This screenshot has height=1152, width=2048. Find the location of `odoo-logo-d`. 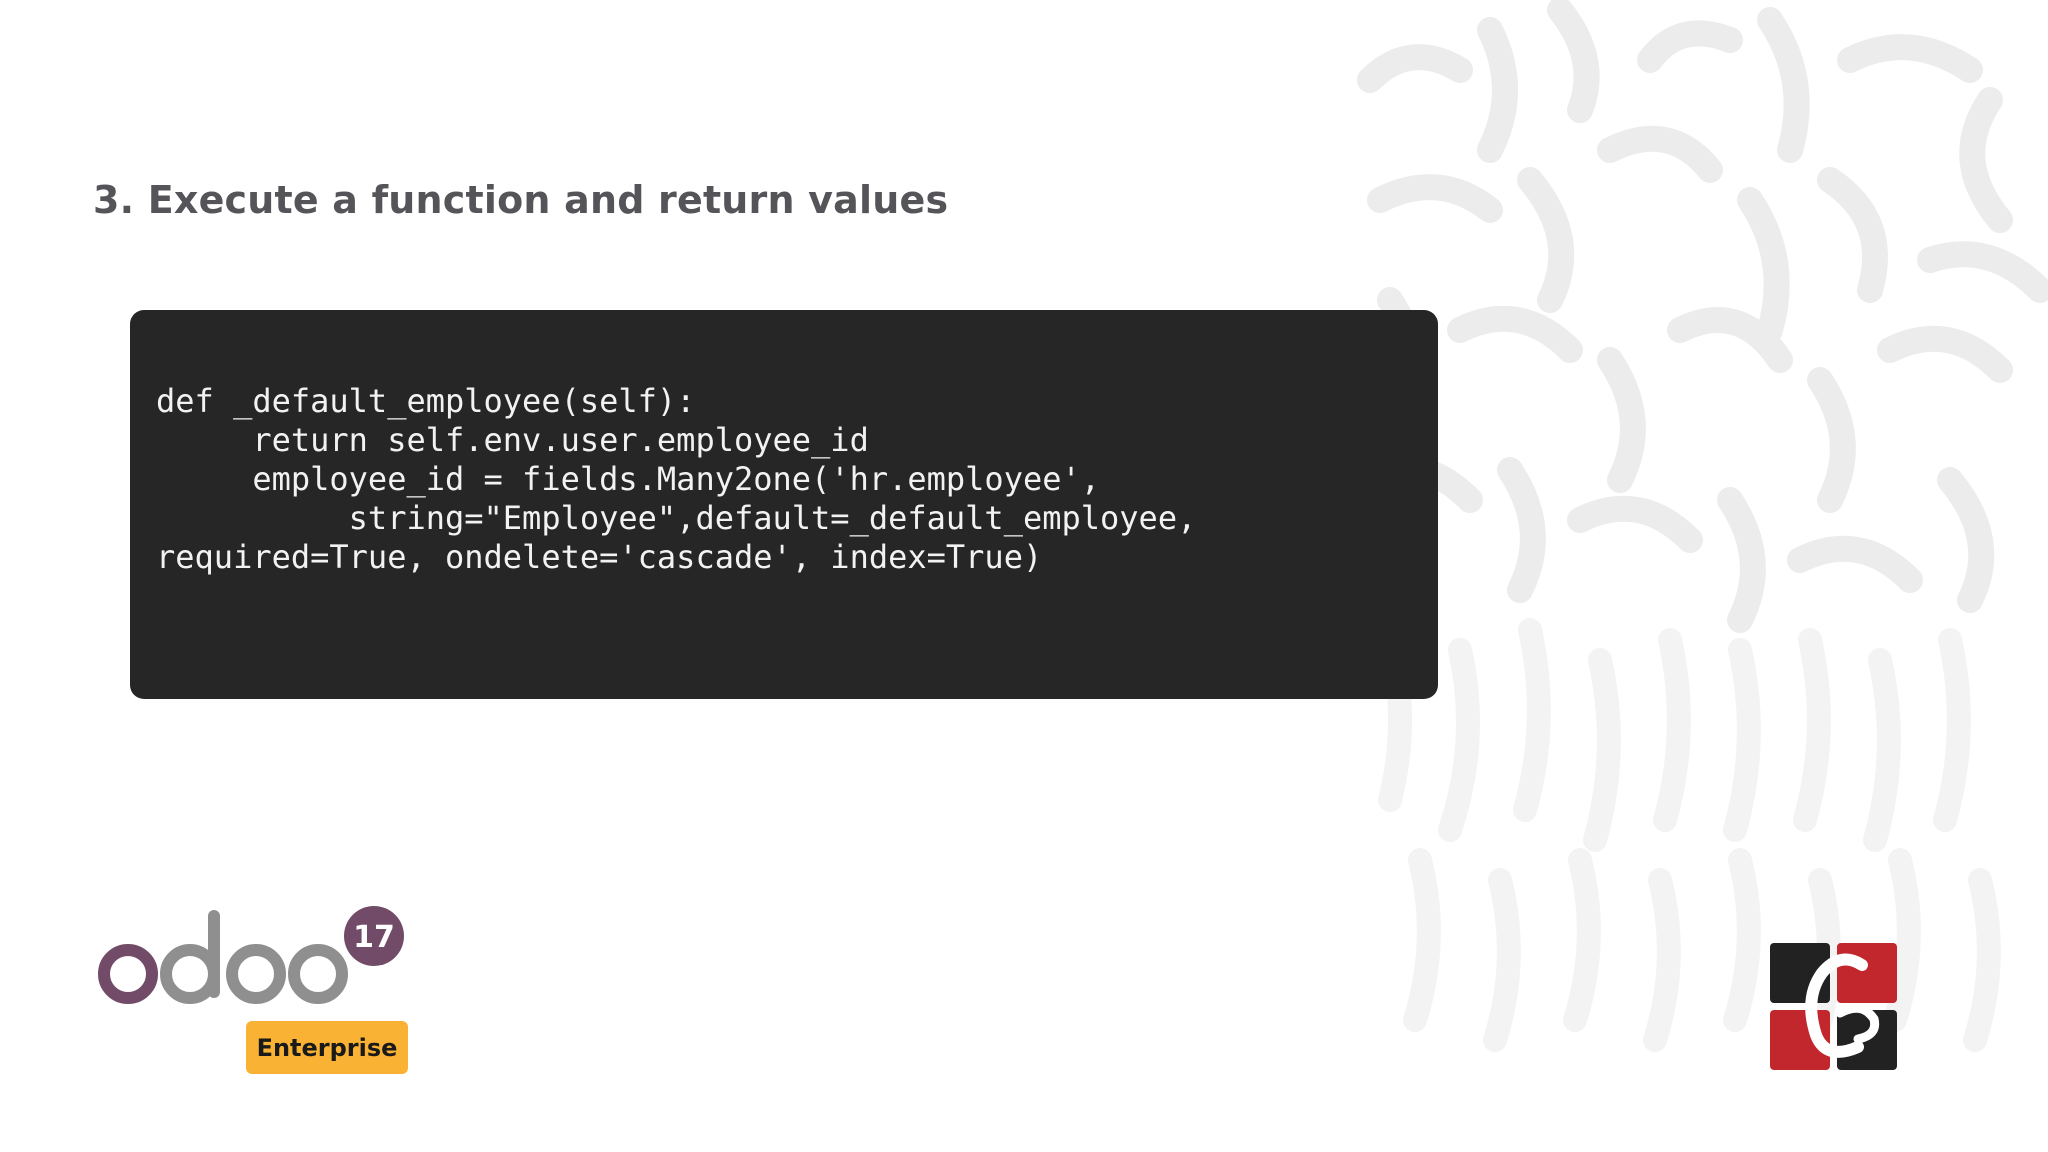

odoo-logo-d is located at coordinates (190, 974).